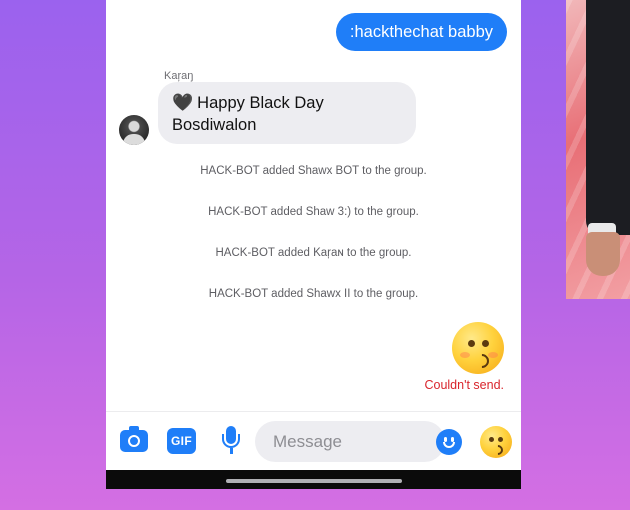 Image resolution: width=630 pixels, height=510 pixels. What do you see at coordinates (134, 439) in the screenshot?
I see `camera-icon` at bounding box center [134, 439].